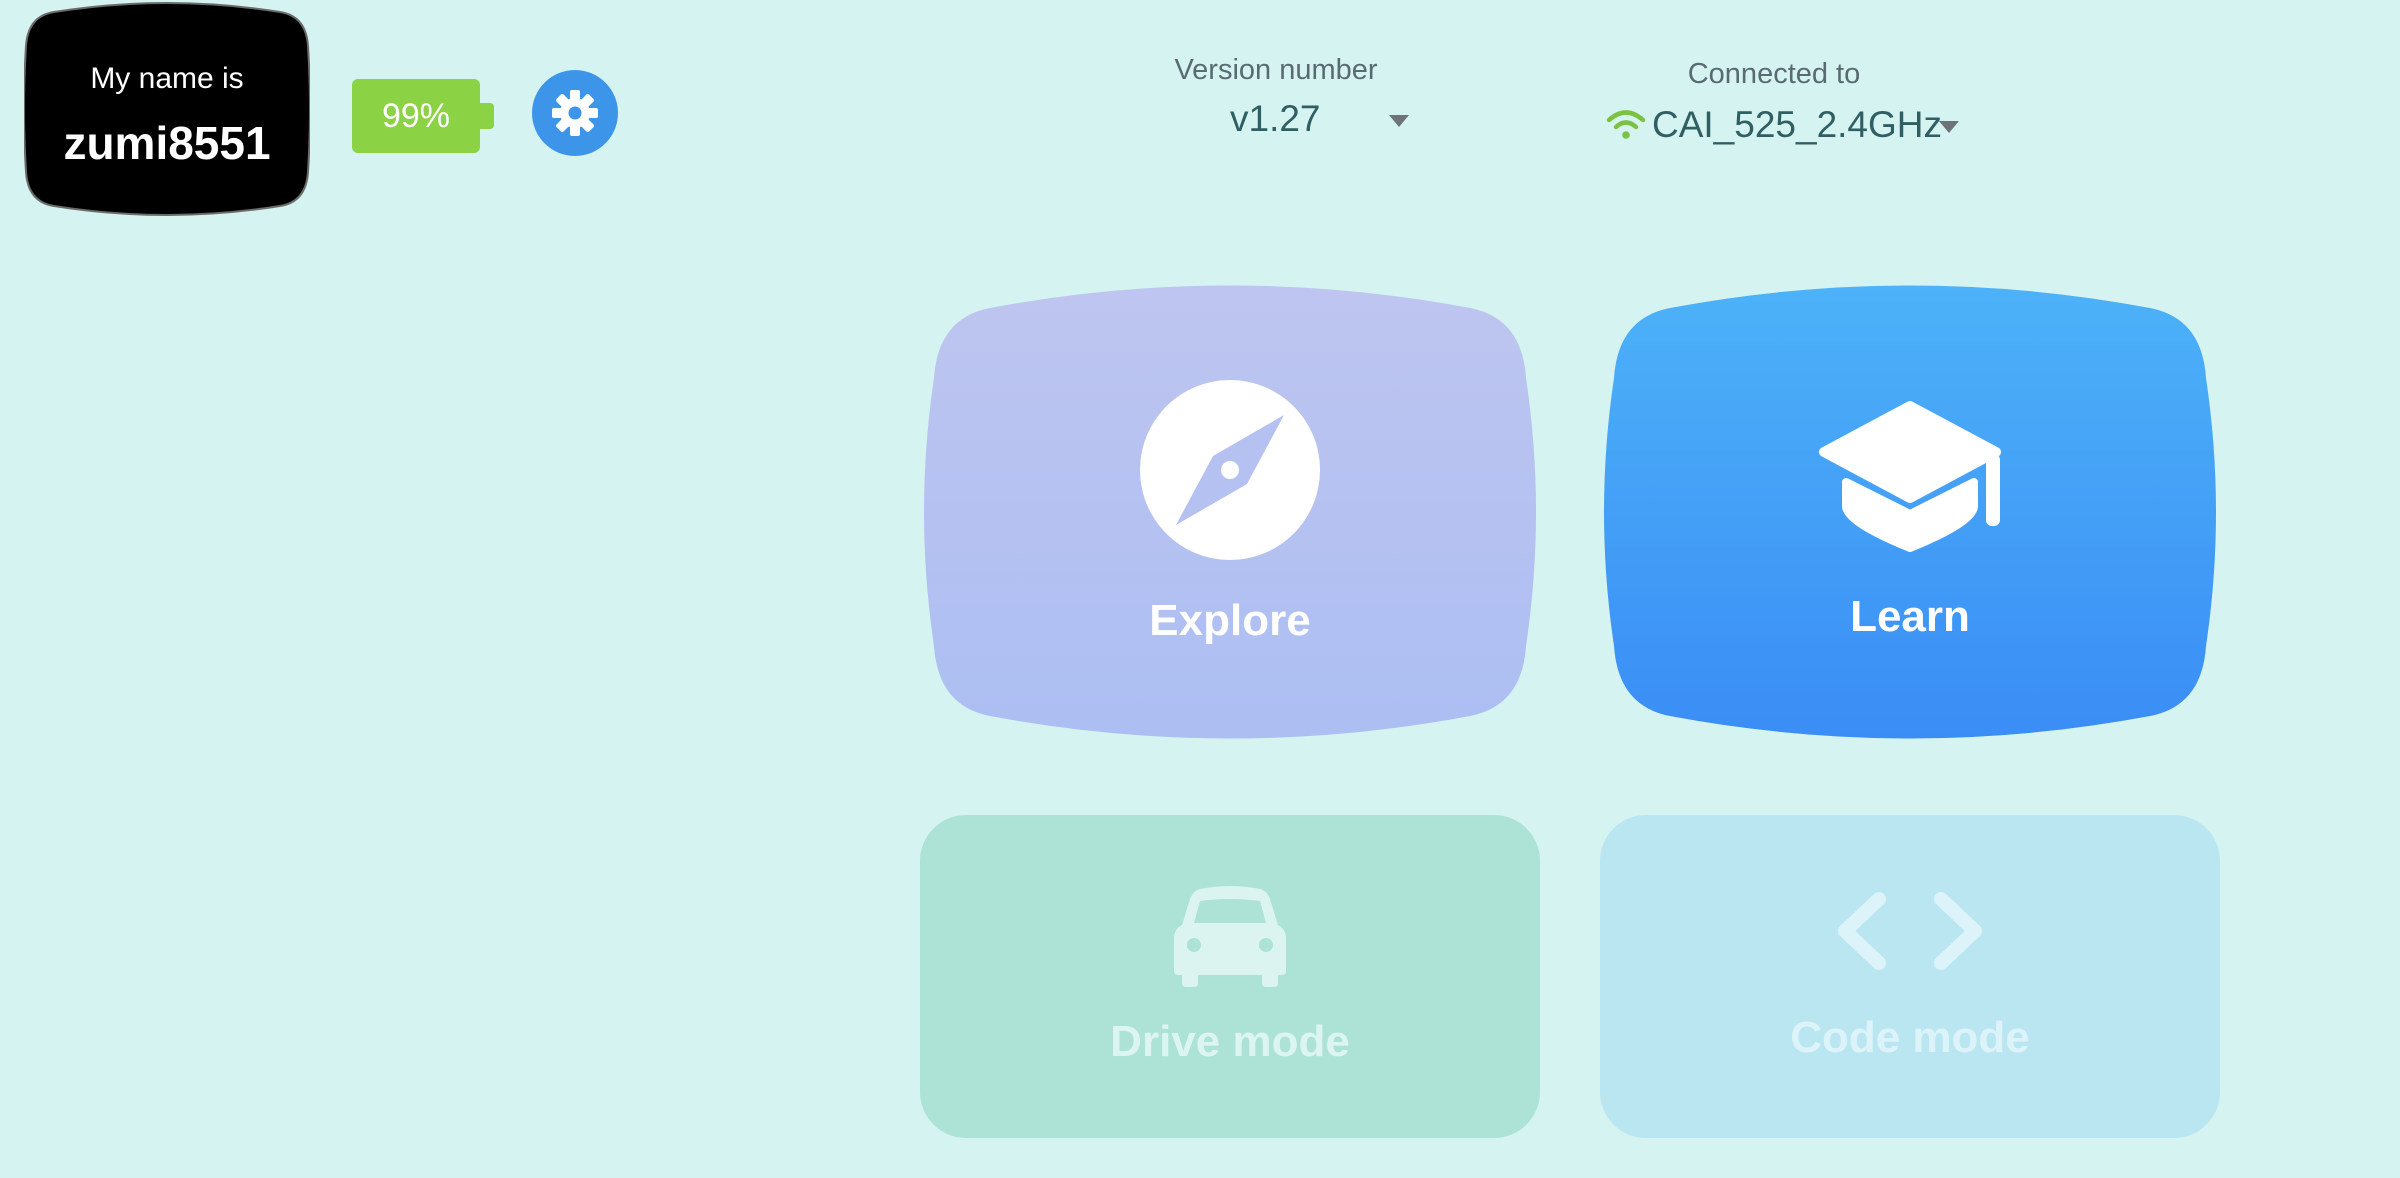  What do you see at coordinates (1797, 124) in the screenshot?
I see `network-name: CAI_525_2.4GHz` at bounding box center [1797, 124].